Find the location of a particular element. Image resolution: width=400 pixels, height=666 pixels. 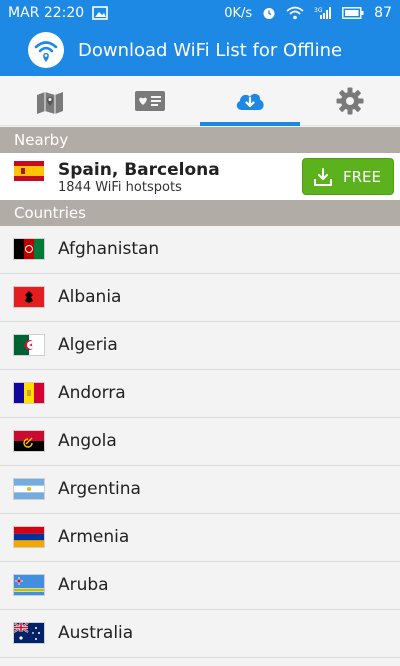

tab-settings is located at coordinates (350, 101).